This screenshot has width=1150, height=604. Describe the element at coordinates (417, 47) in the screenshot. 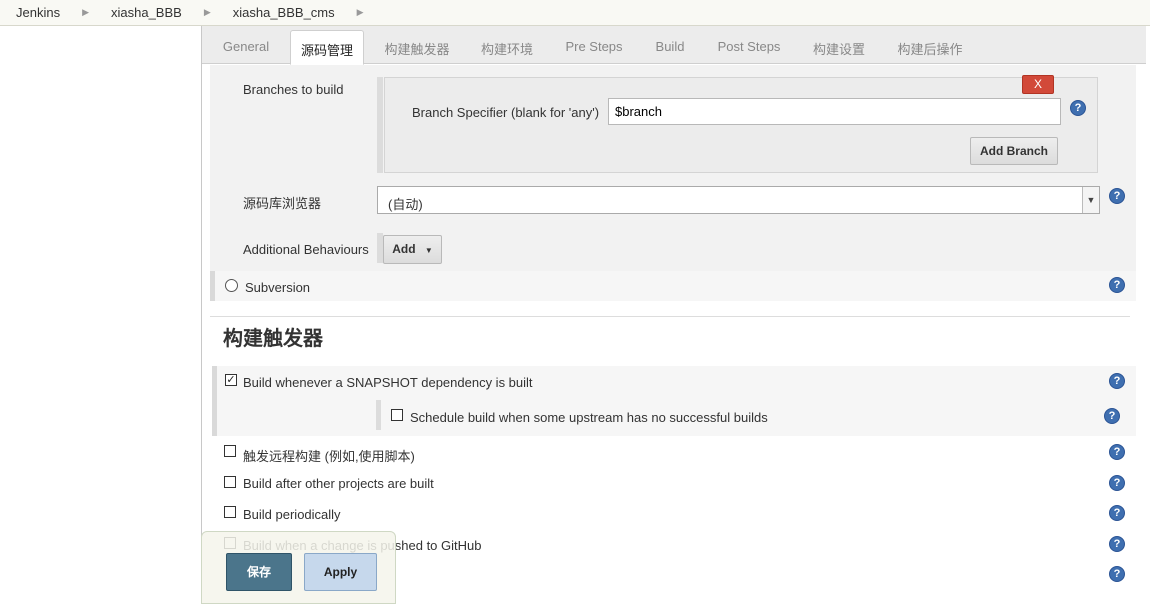

I see `tab-triggers: 构建触发器` at that location.